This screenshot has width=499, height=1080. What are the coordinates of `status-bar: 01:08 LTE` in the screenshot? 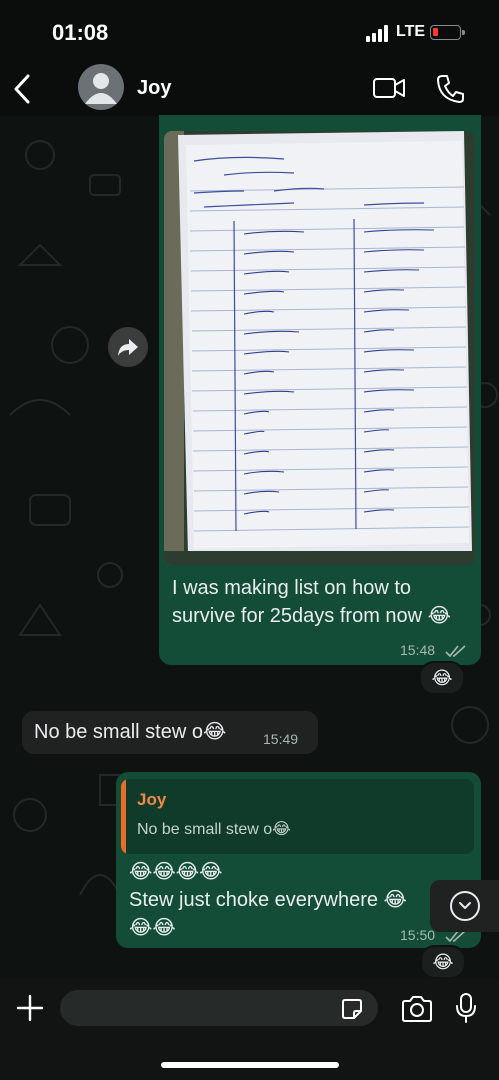 It's located at (249, 31).